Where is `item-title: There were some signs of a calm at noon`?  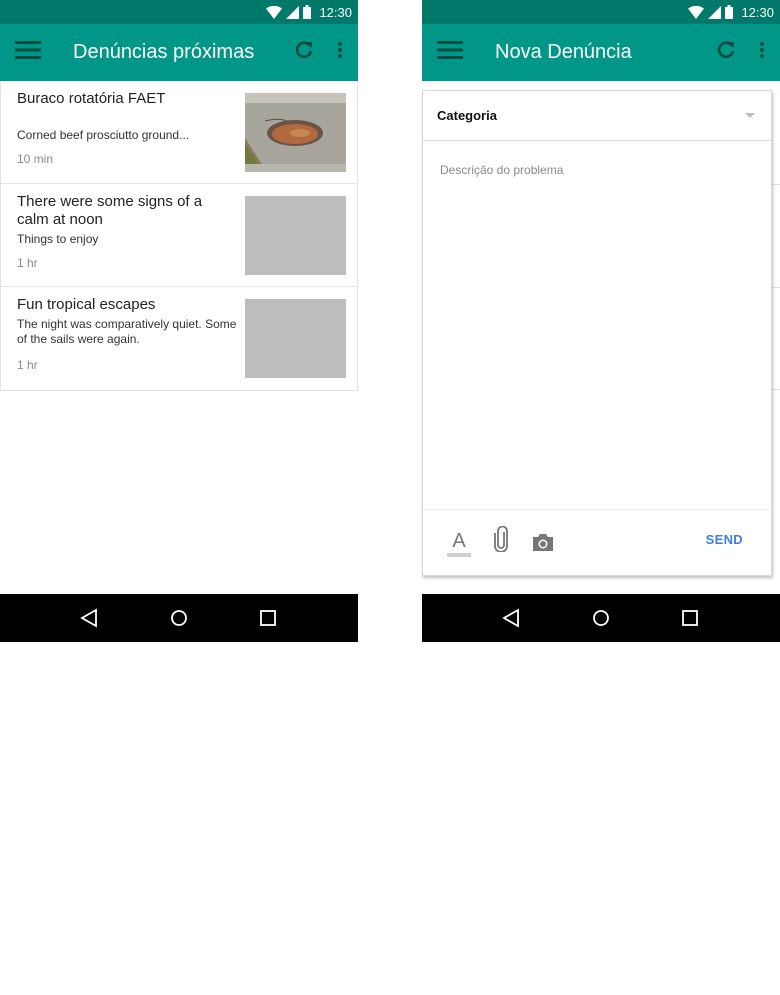
item-title: There were some signs of a calm at noon is located at coordinates (110, 210).